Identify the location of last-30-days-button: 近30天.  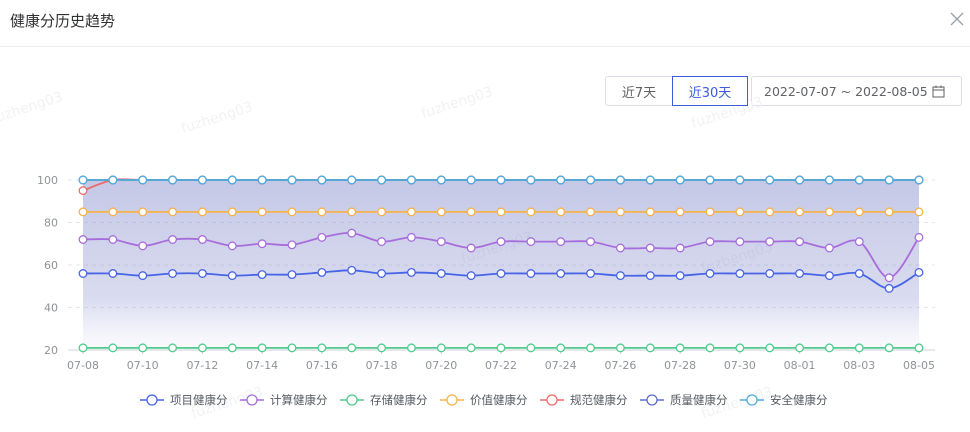
(710, 91).